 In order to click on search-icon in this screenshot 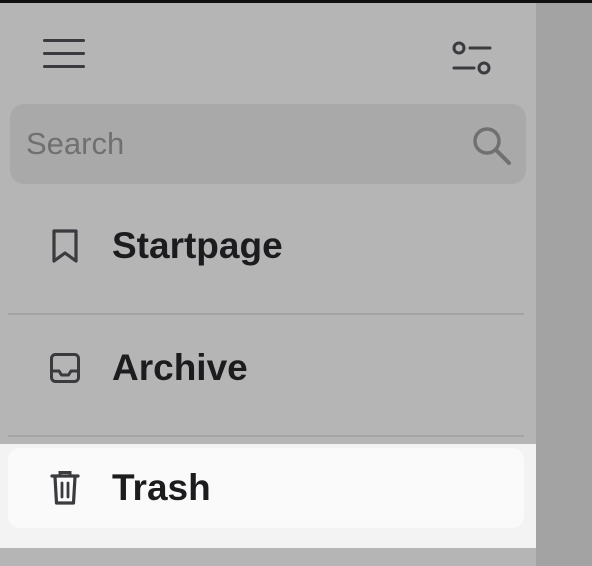, I will do `click(492, 146)`.